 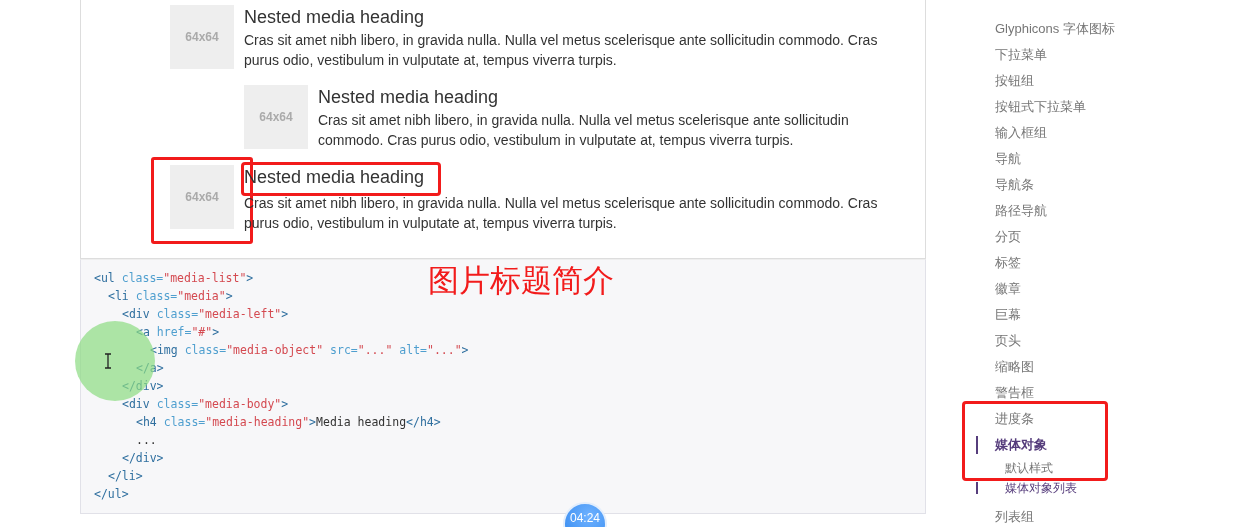 I want to click on code-line: <div class="media-left">, so click(x=205, y=314).